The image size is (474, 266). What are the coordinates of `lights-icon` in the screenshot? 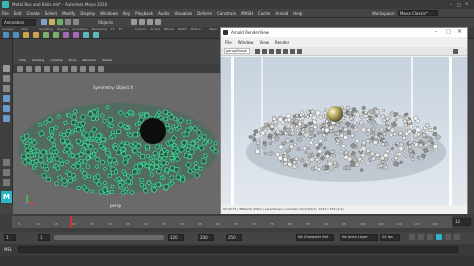 It's located at (74, 69).